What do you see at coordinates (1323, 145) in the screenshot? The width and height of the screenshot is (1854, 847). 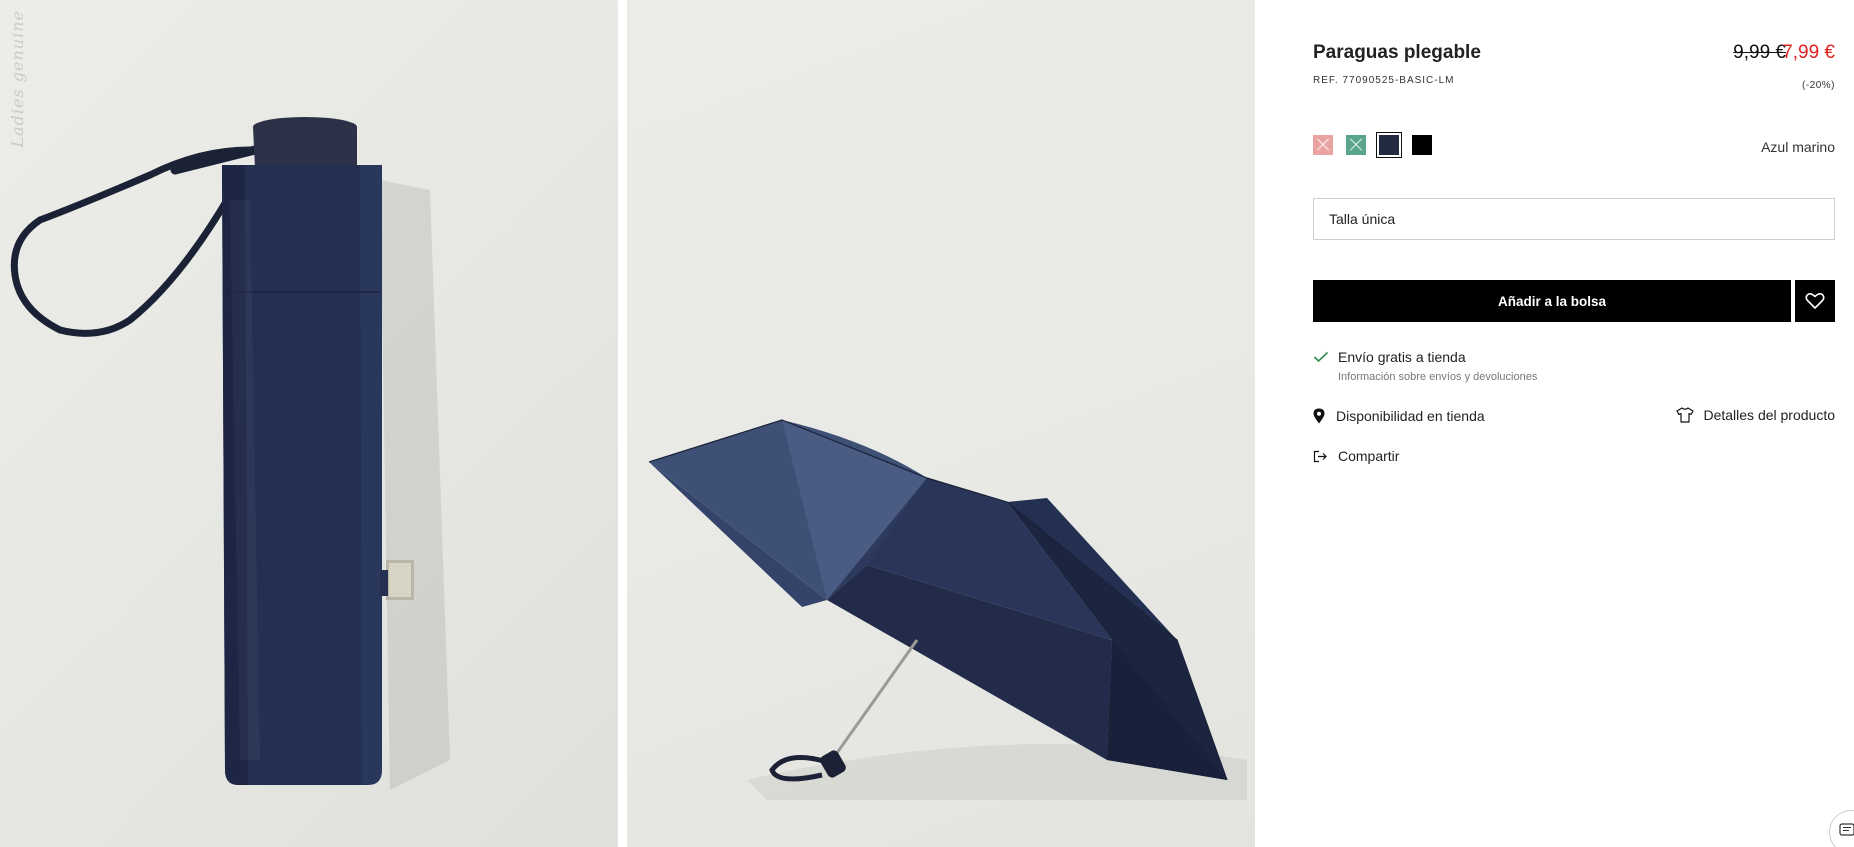 I see `color-swatch-pink` at bounding box center [1323, 145].